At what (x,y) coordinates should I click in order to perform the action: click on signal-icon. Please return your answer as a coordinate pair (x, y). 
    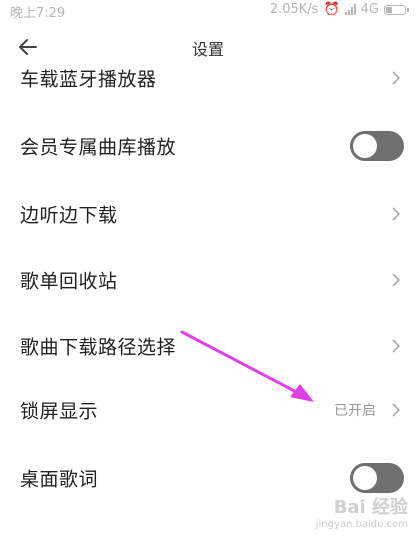
    Looking at the image, I should click on (350, 9).